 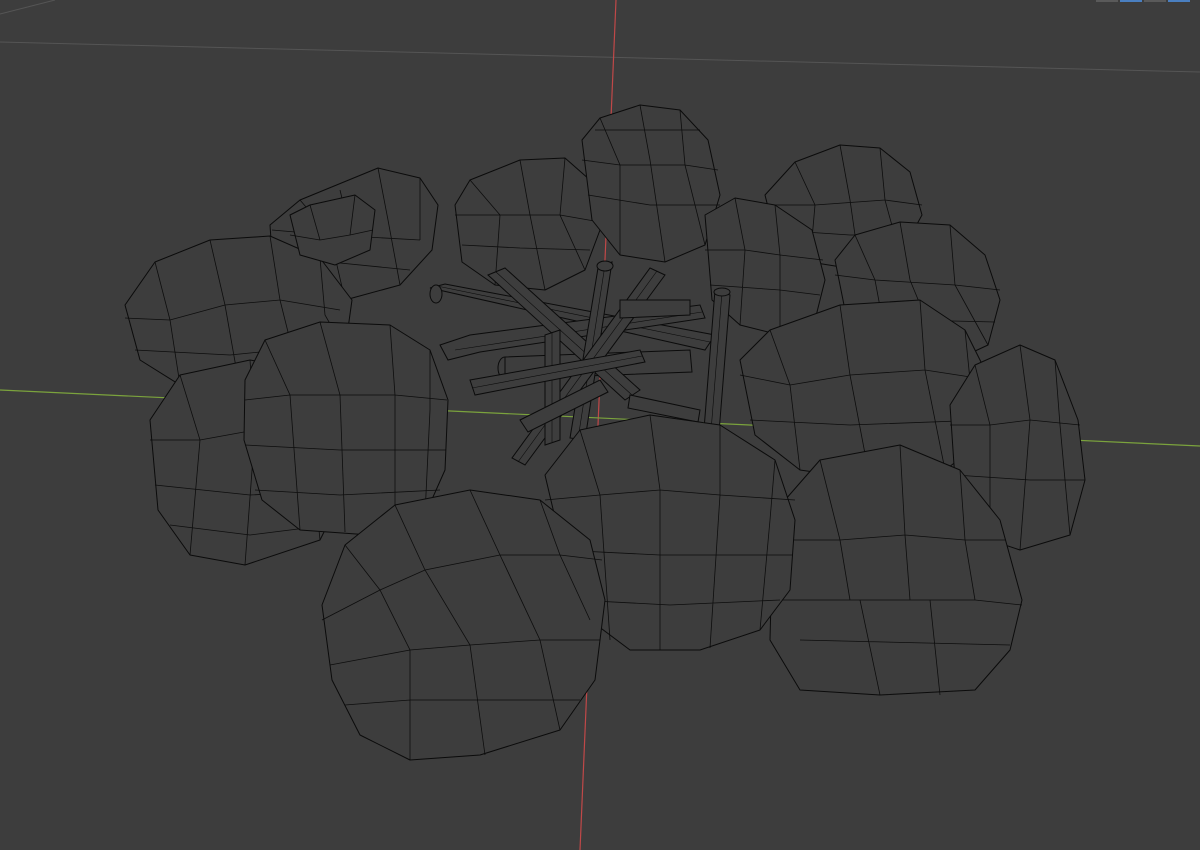 What do you see at coordinates (463, 625) in the screenshot?
I see `rock-front-center` at bounding box center [463, 625].